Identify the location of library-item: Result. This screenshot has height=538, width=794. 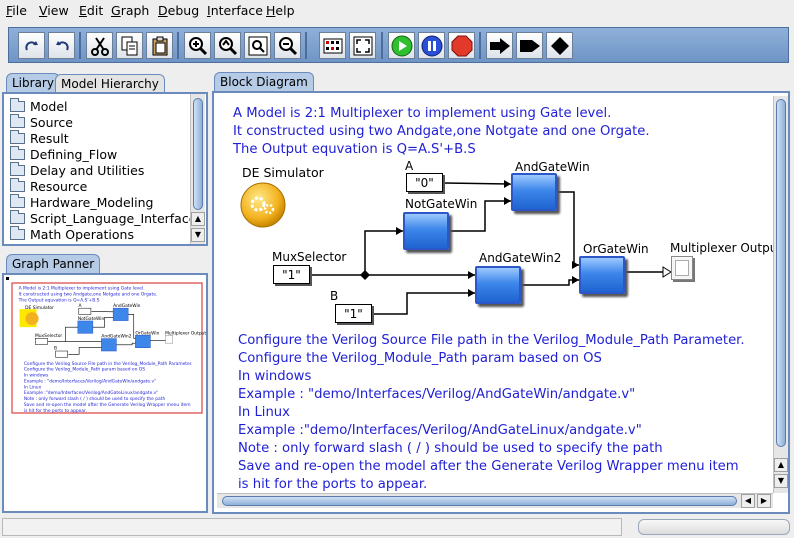
(39, 137).